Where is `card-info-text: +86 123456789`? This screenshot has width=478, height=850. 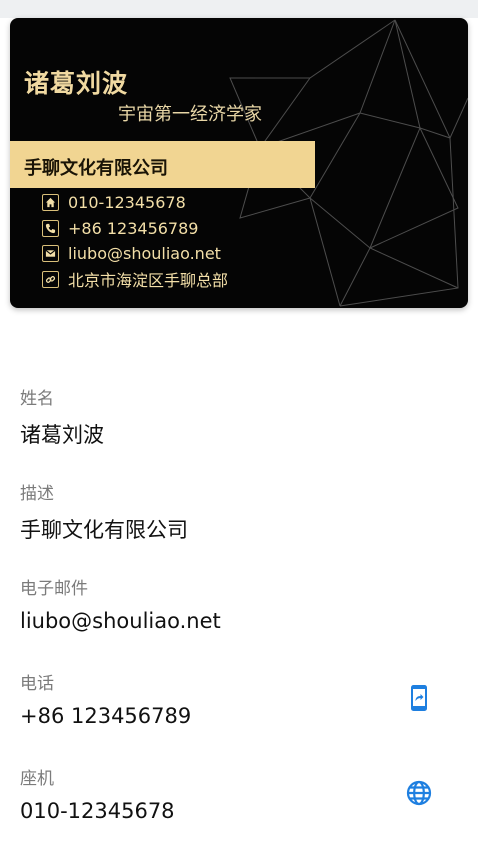 card-info-text: +86 123456789 is located at coordinates (133, 228).